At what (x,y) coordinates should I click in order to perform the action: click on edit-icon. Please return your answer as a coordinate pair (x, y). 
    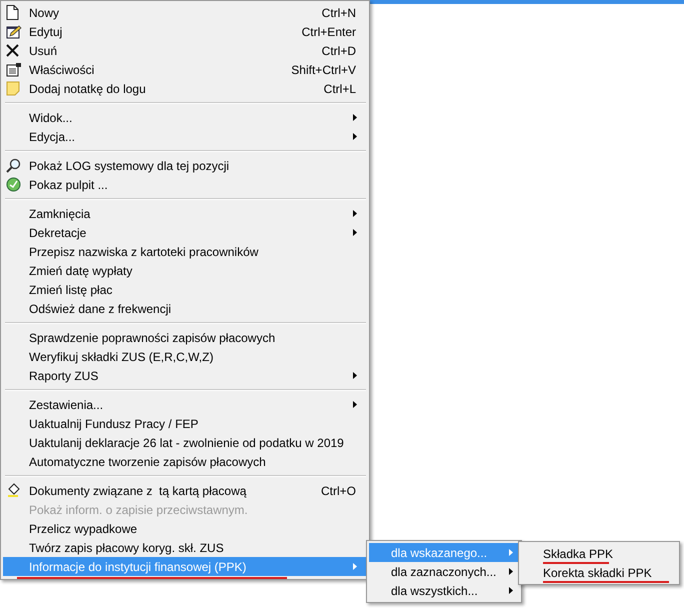
    Looking at the image, I should click on (14, 31).